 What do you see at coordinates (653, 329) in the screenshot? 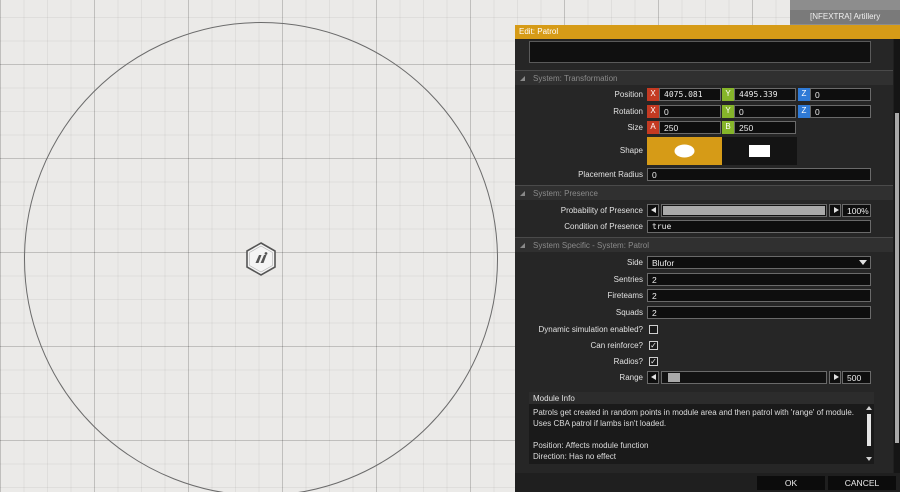
I see `dynamic-sim-checkbox` at bounding box center [653, 329].